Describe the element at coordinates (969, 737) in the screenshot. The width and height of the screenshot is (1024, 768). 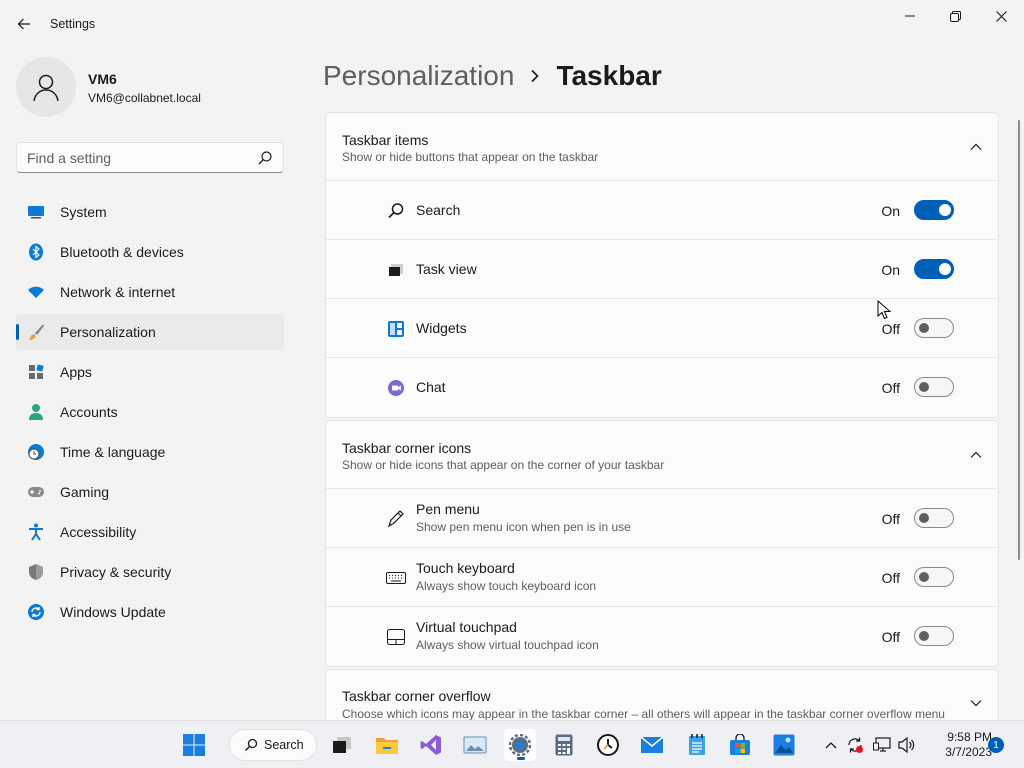
I see `clock-time: 9:58 PM` at that location.